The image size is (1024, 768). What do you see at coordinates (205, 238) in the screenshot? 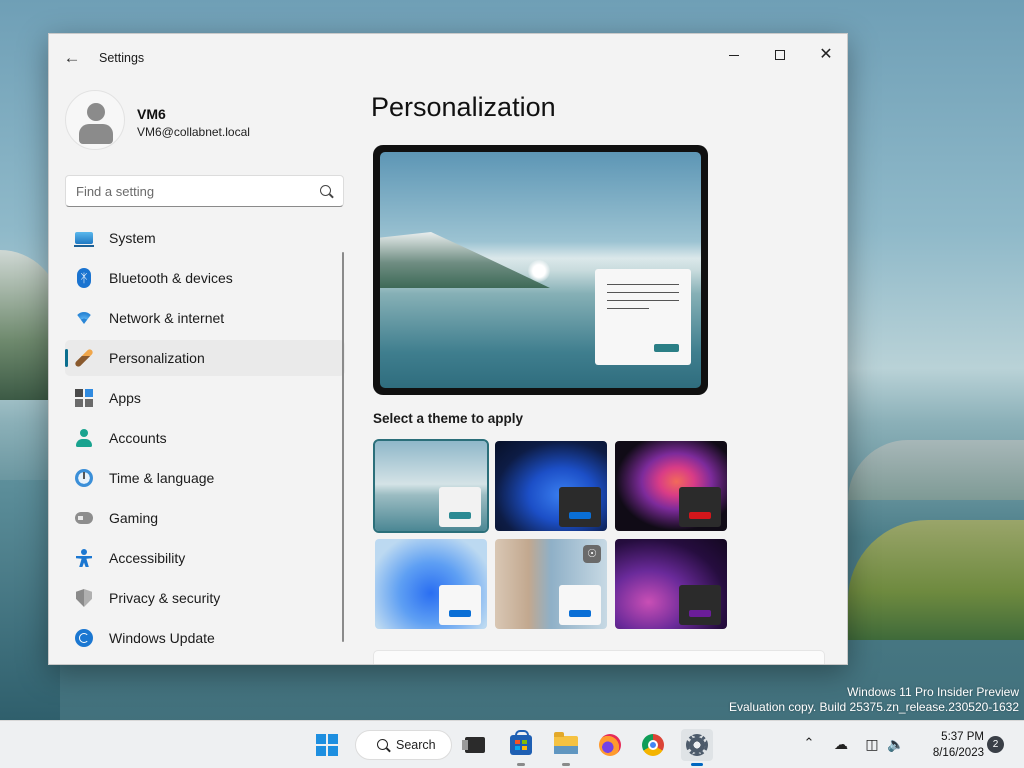
I see `sidebar-item-system: System` at bounding box center [205, 238].